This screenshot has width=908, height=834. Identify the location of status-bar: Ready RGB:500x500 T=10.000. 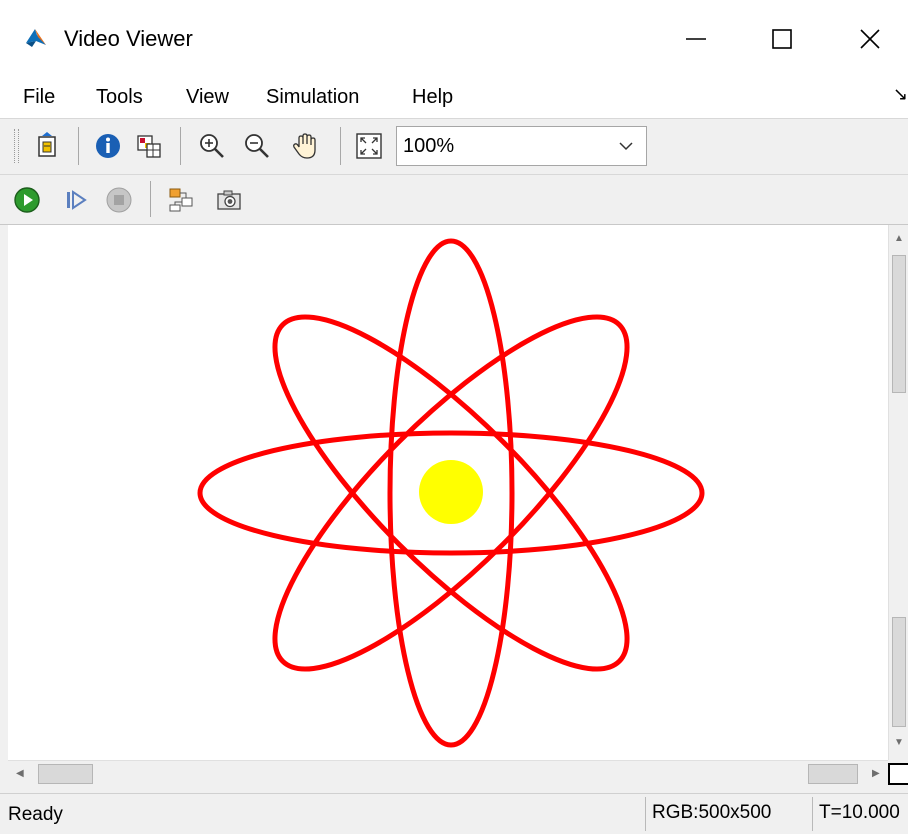
(454, 813).